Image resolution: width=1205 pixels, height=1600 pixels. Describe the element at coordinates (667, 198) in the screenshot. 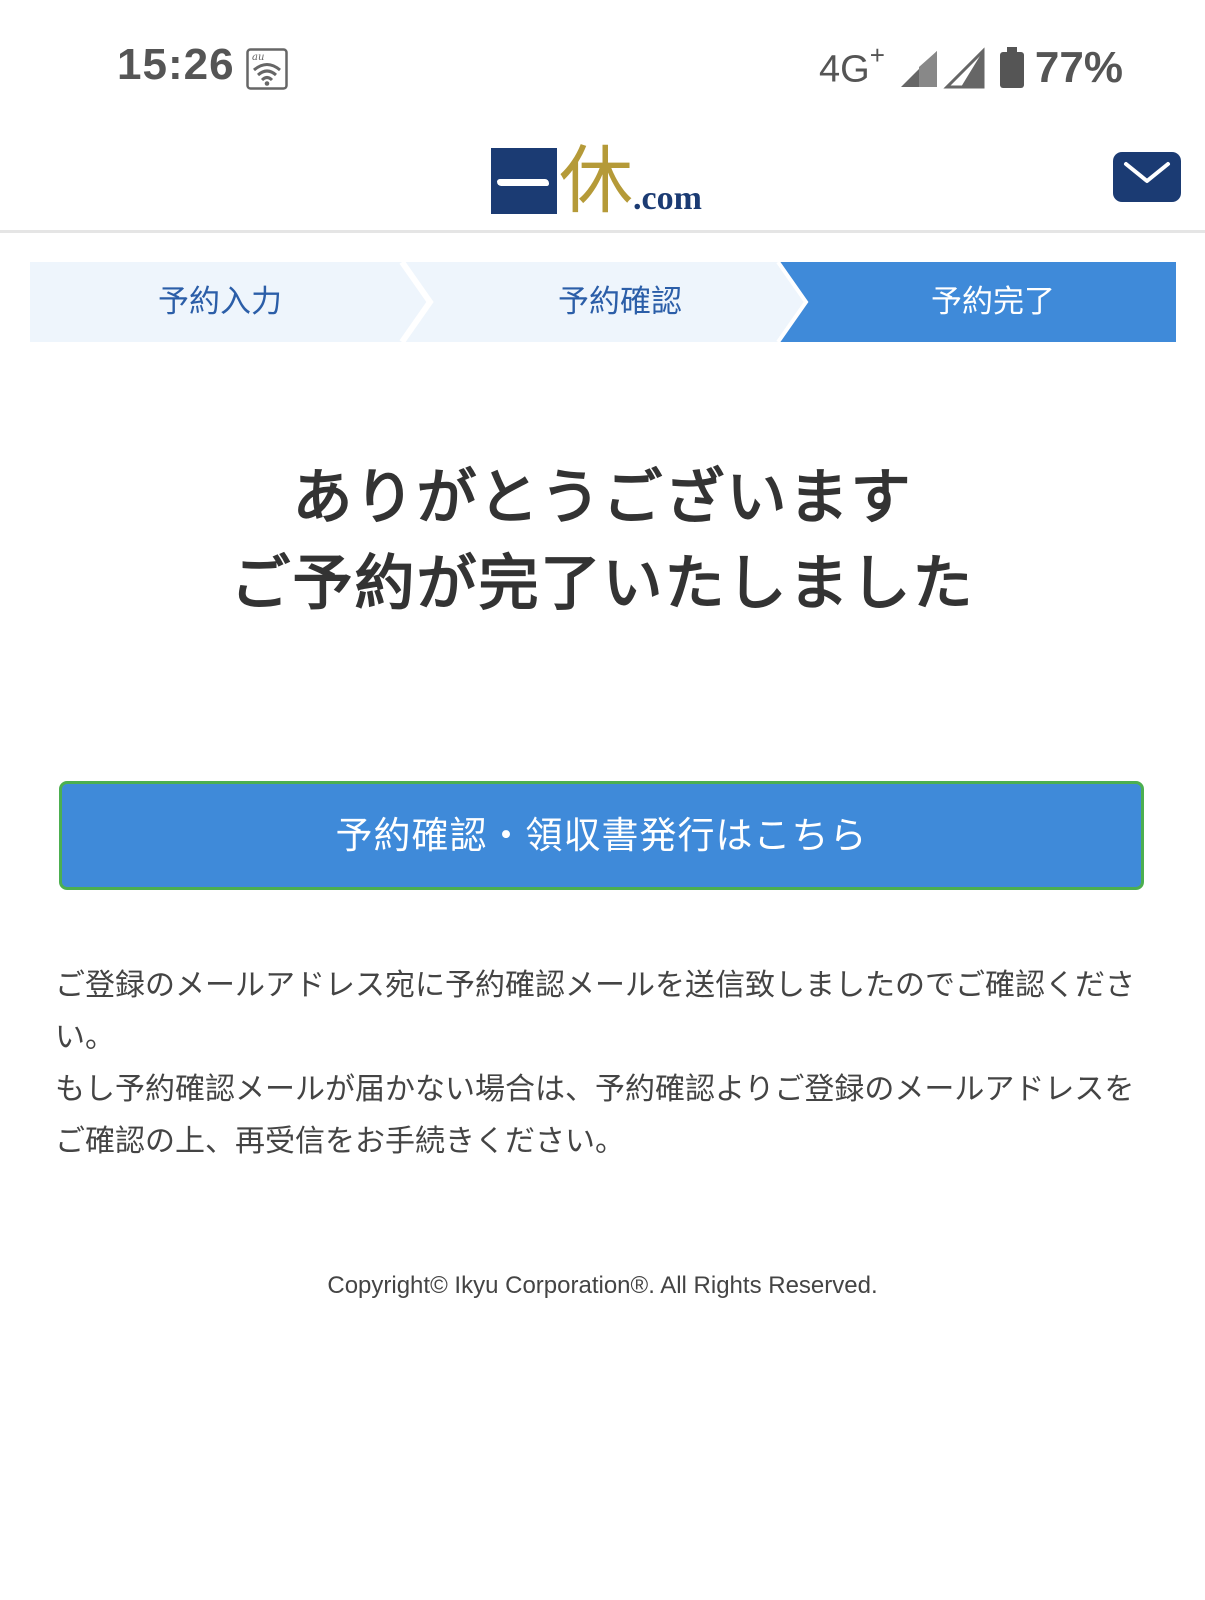

I see `logo-dotcom: .com` at that location.